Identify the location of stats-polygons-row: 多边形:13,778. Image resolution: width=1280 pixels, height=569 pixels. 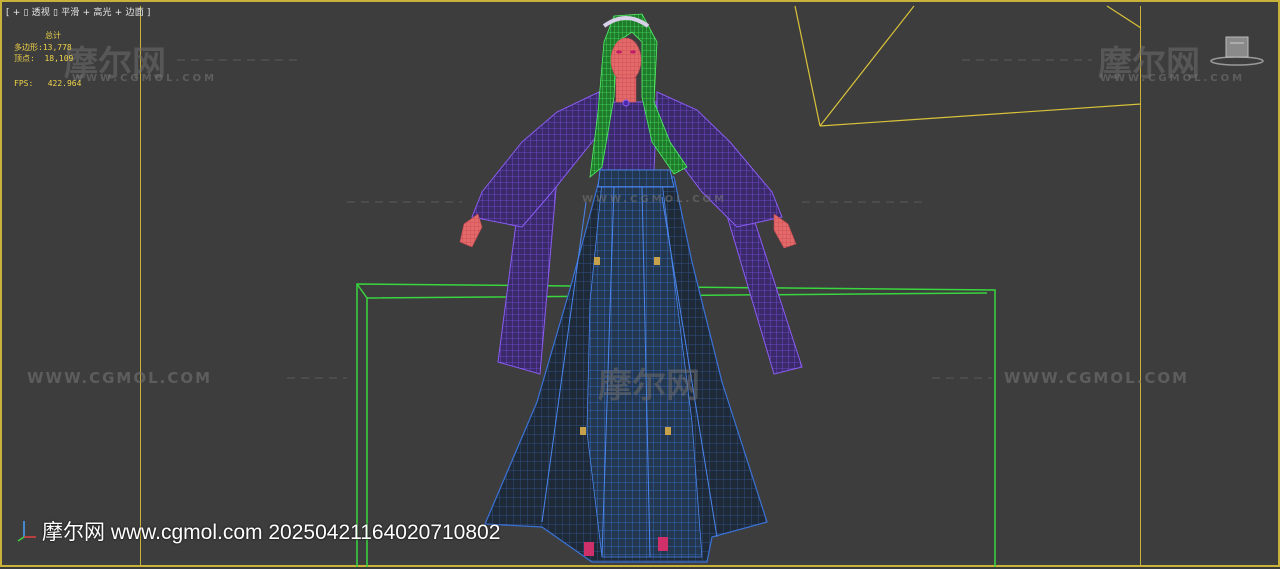
(47, 48).